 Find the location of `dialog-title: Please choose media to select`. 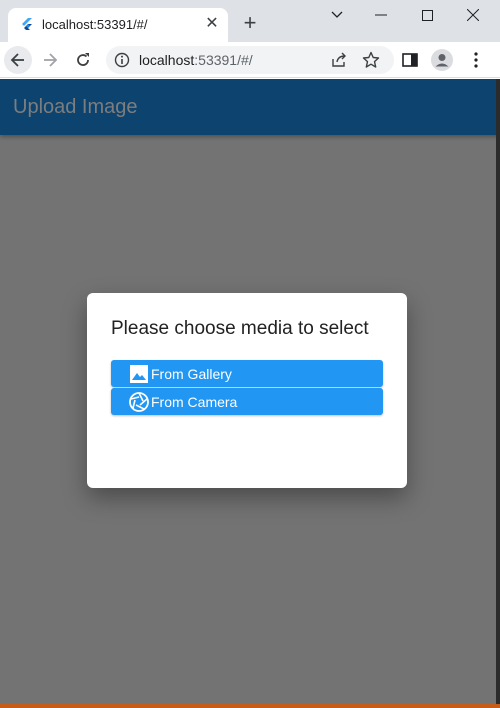

dialog-title: Please choose media to select is located at coordinates (240, 328).